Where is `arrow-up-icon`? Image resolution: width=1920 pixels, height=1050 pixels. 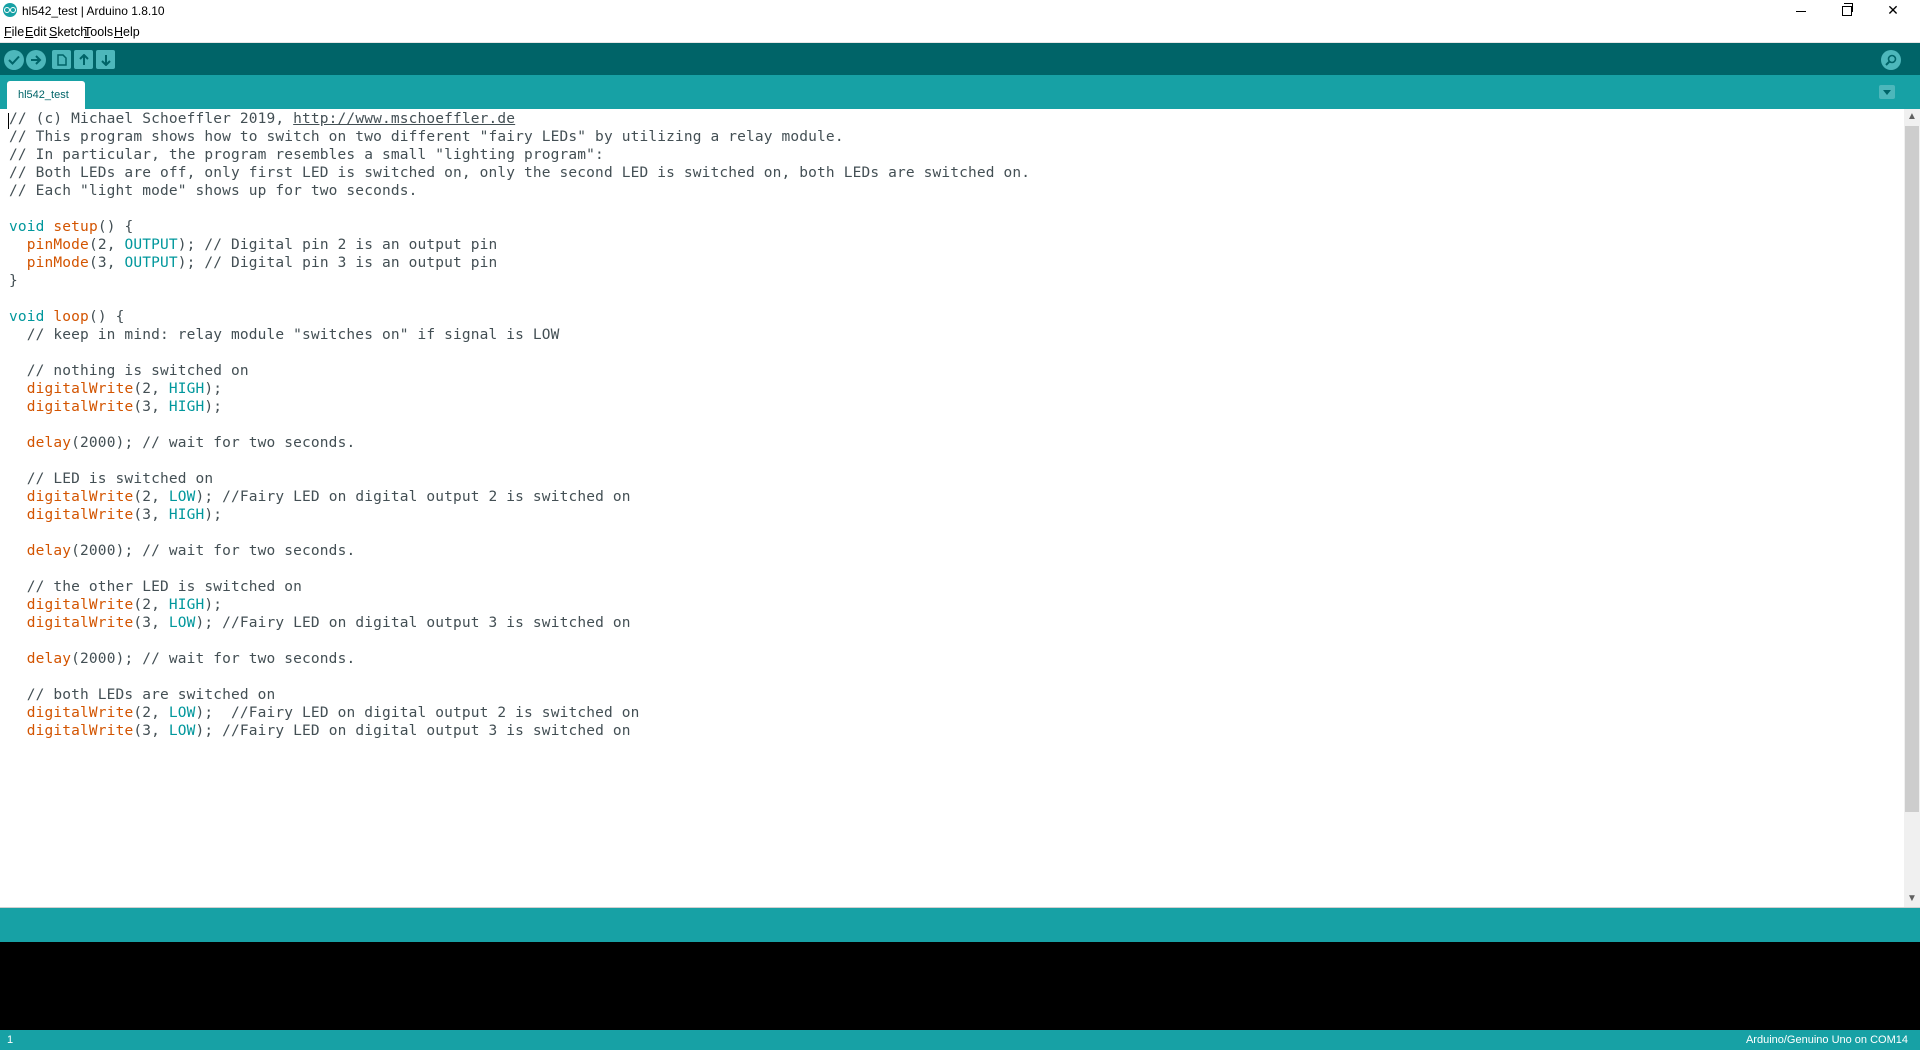
arrow-up-icon is located at coordinates (83, 59).